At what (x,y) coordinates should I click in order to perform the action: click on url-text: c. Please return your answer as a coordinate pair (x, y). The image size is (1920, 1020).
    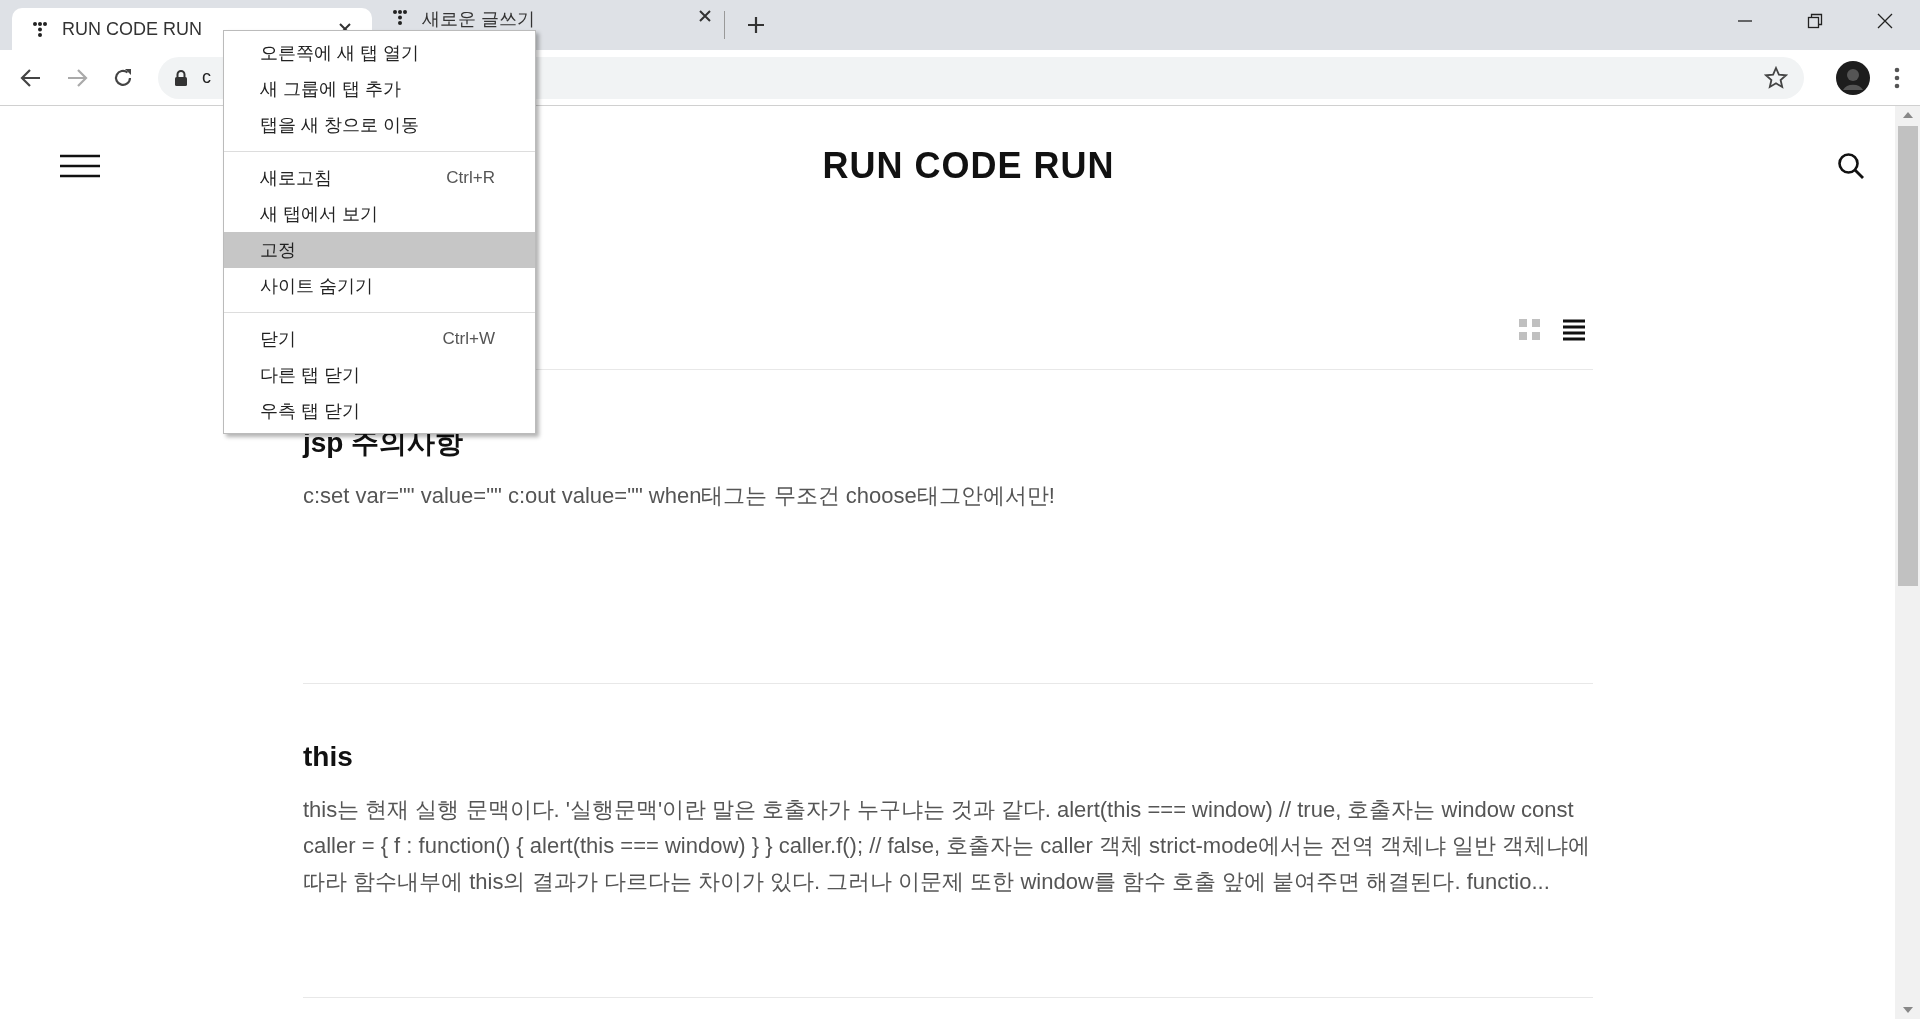
    Looking at the image, I should click on (206, 77).